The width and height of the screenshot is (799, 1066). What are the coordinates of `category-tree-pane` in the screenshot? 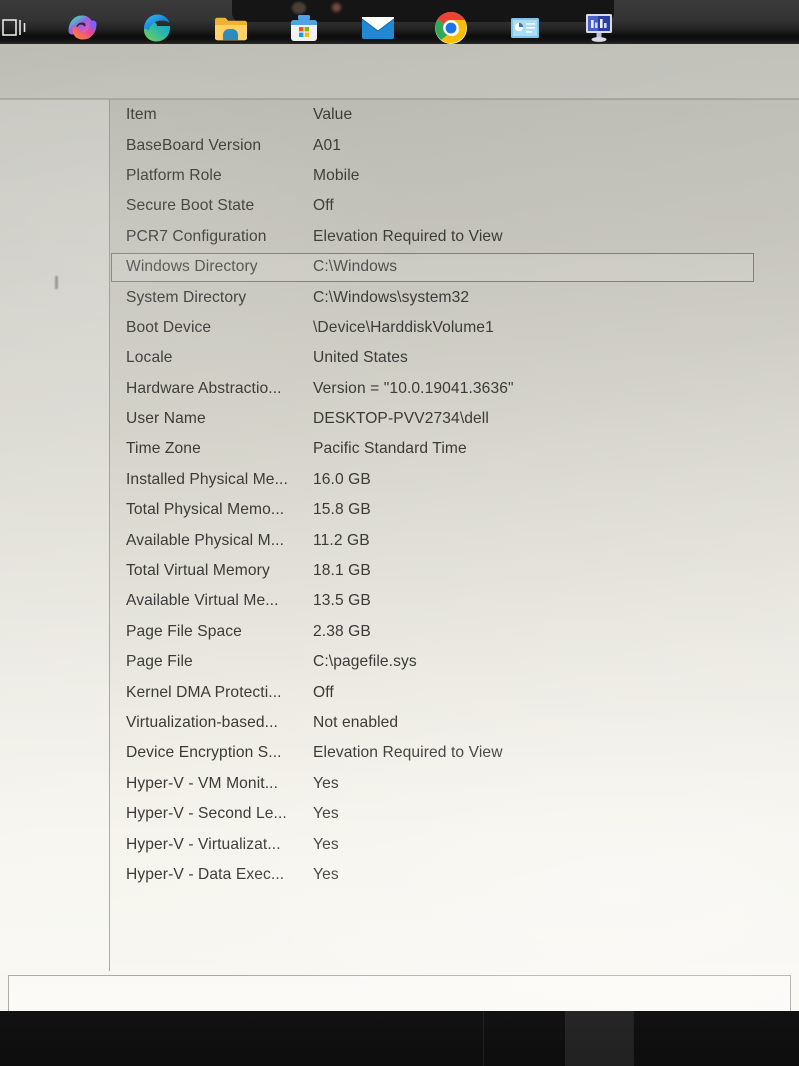 It's located at (55, 535).